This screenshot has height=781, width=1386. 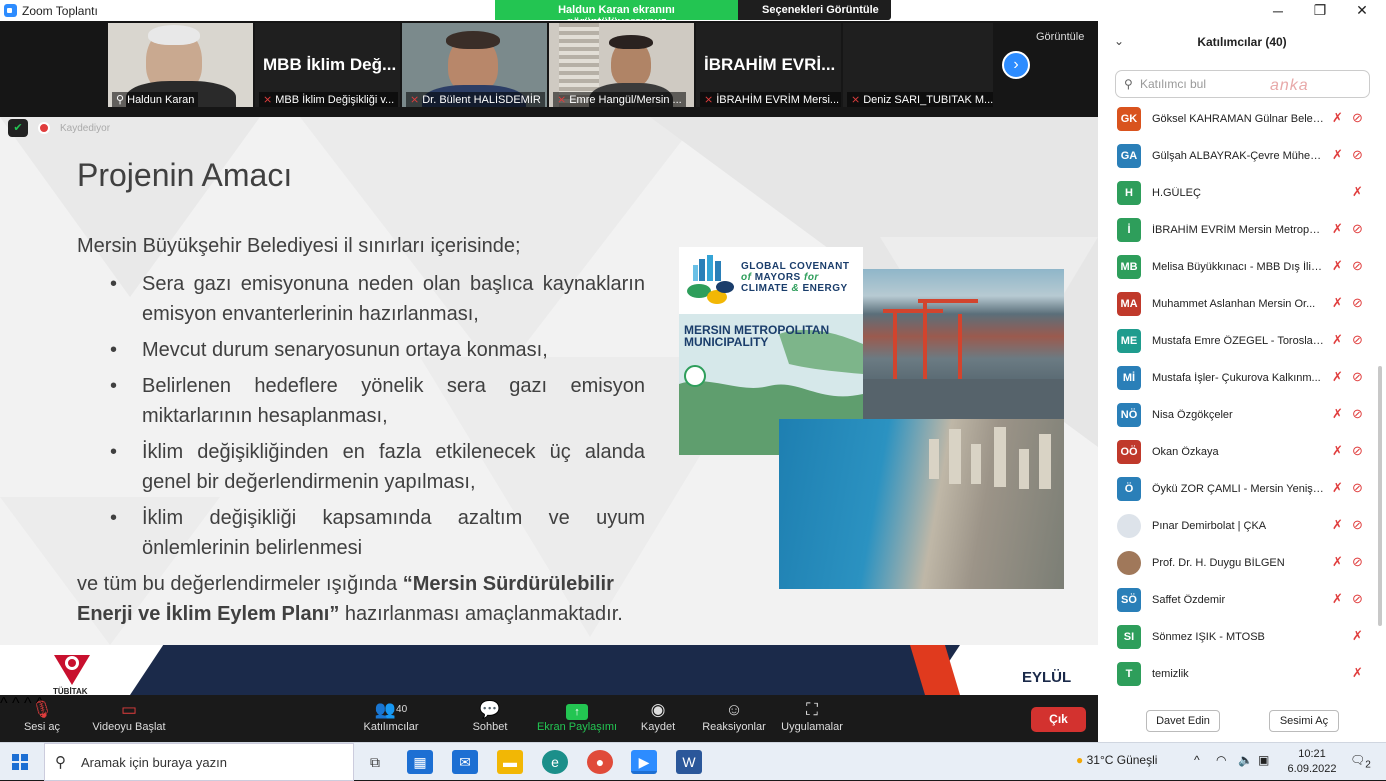 What do you see at coordinates (180, 65) in the screenshot?
I see `video-tile: ⚲ Haldun Karan` at bounding box center [180, 65].